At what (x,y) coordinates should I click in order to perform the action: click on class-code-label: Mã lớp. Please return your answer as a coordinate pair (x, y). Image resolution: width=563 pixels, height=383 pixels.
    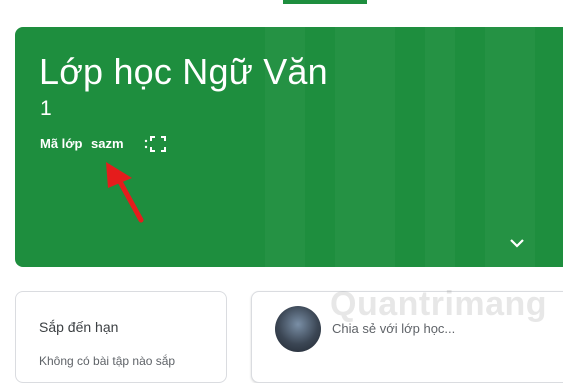
    Looking at the image, I should click on (61, 143).